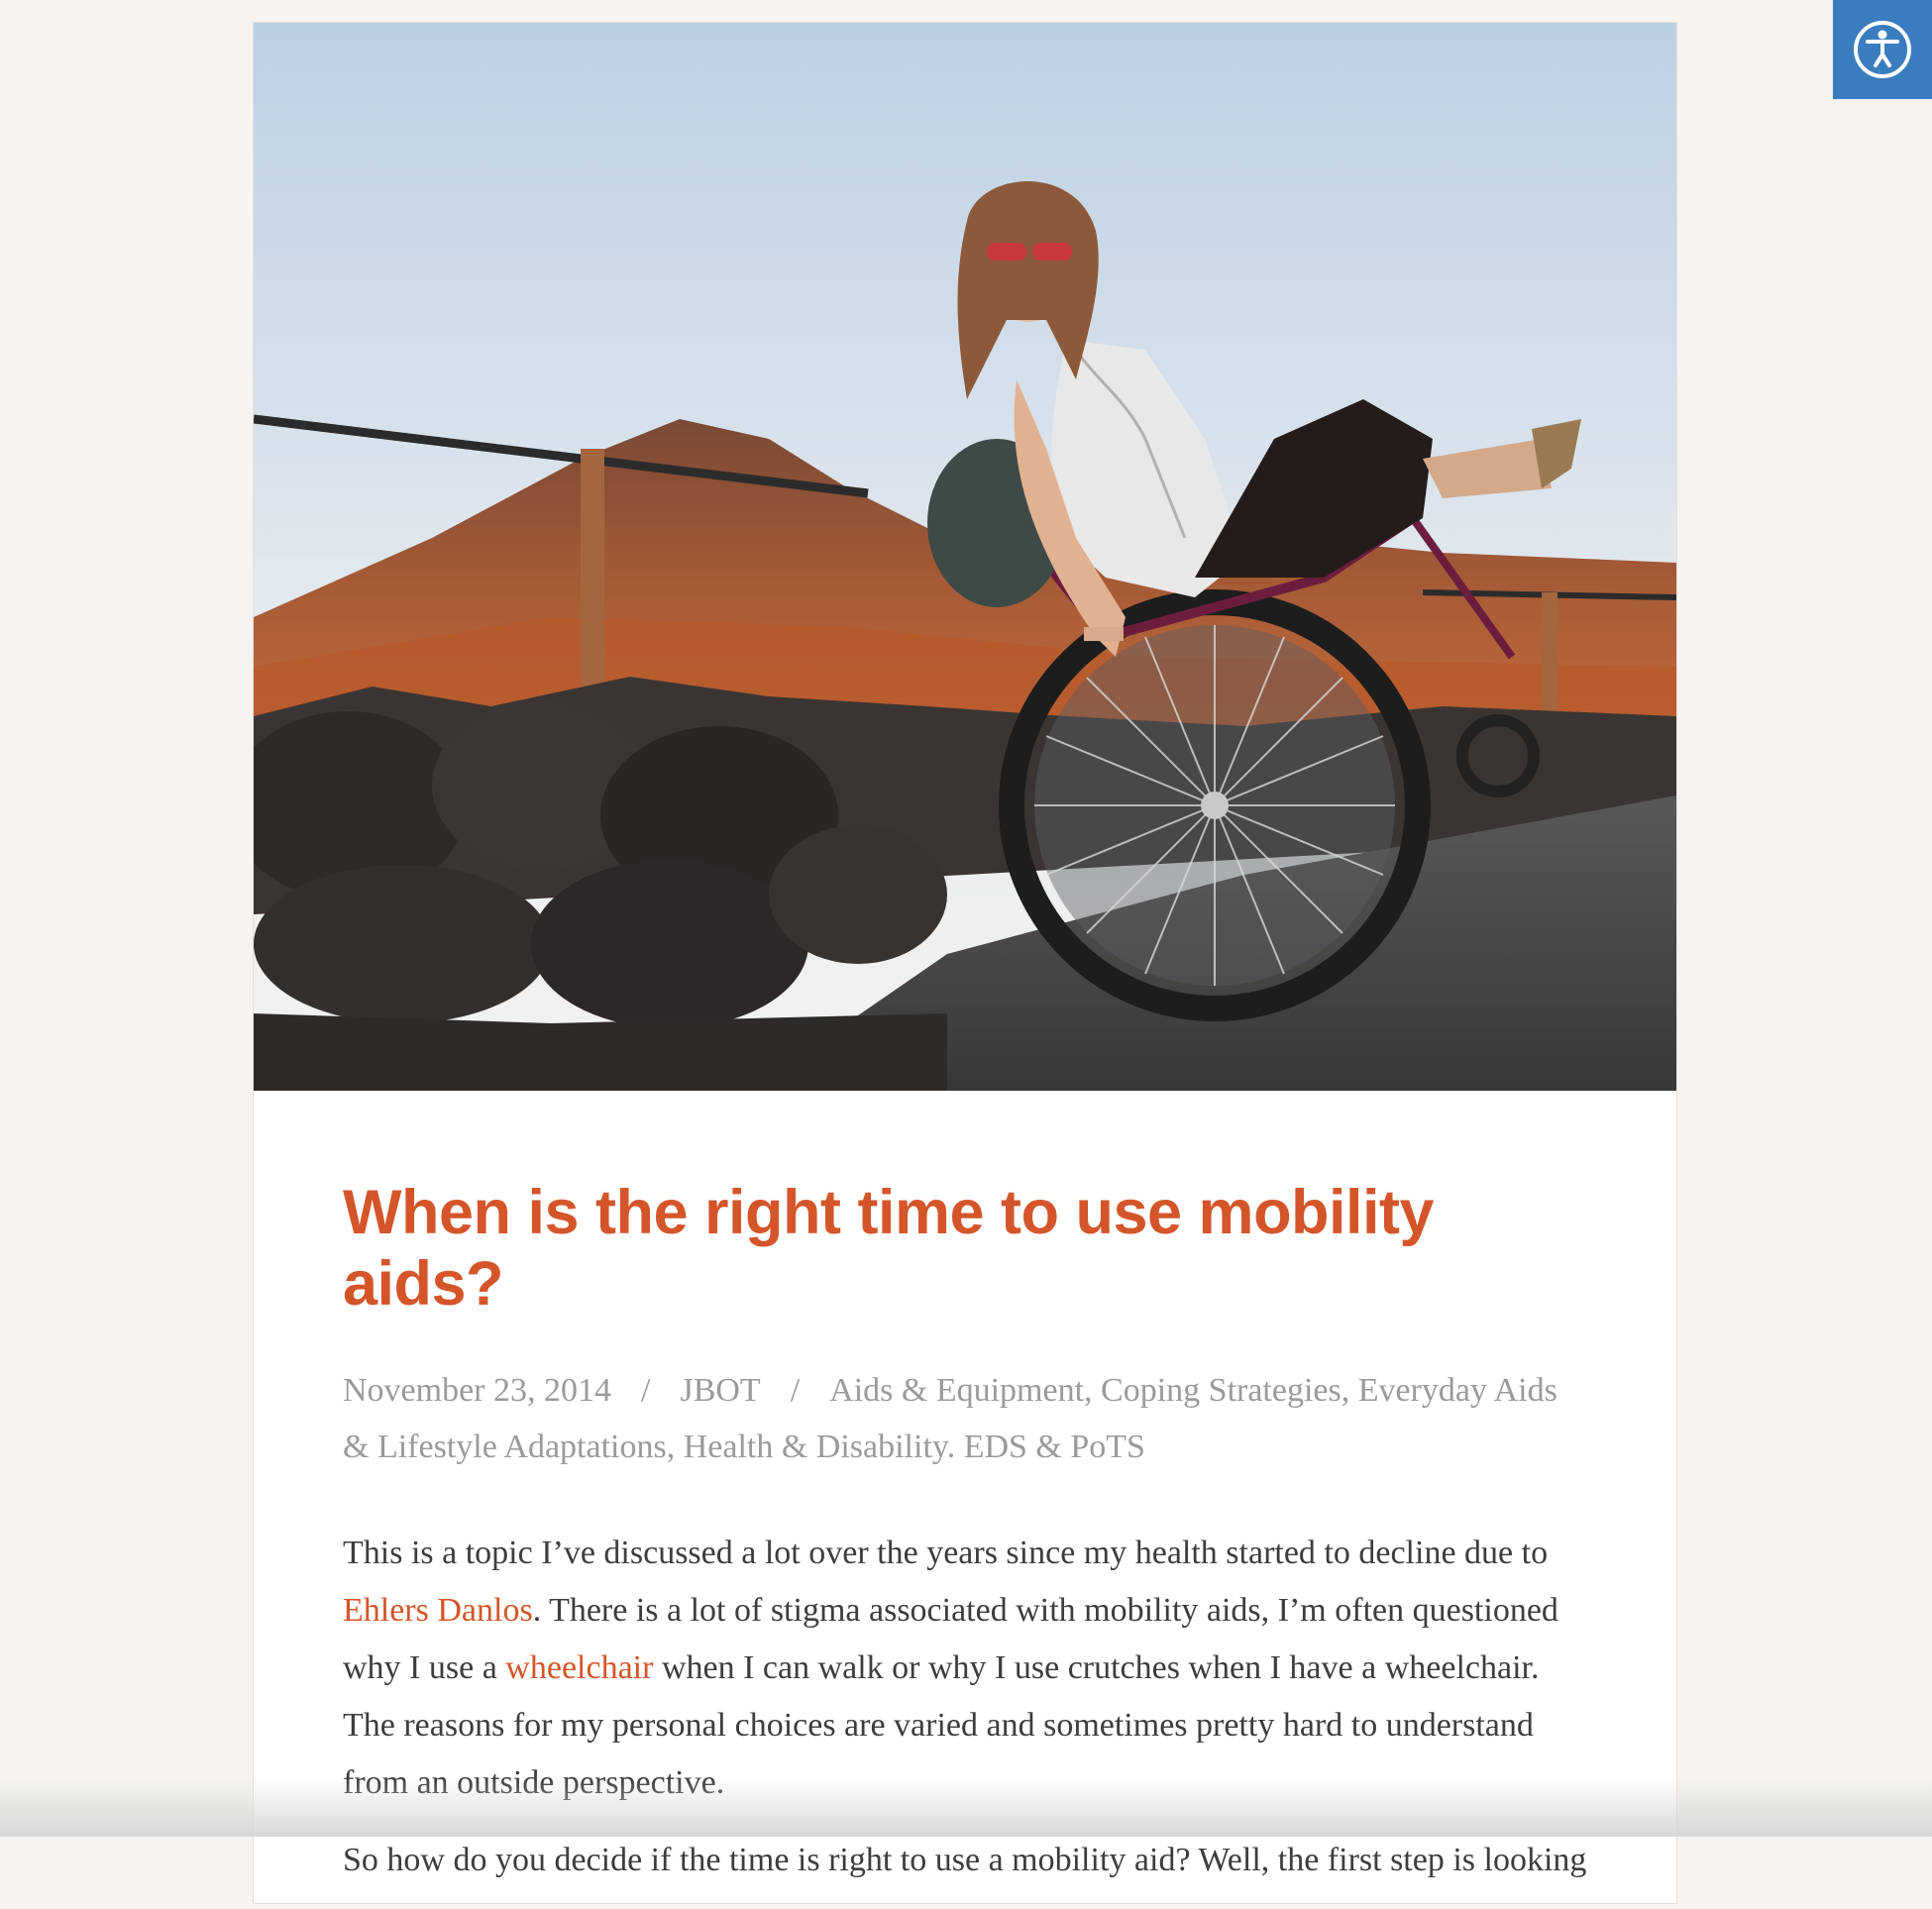 The width and height of the screenshot is (1932, 1909). I want to click on bottom-shadow, so click(966, 1807).